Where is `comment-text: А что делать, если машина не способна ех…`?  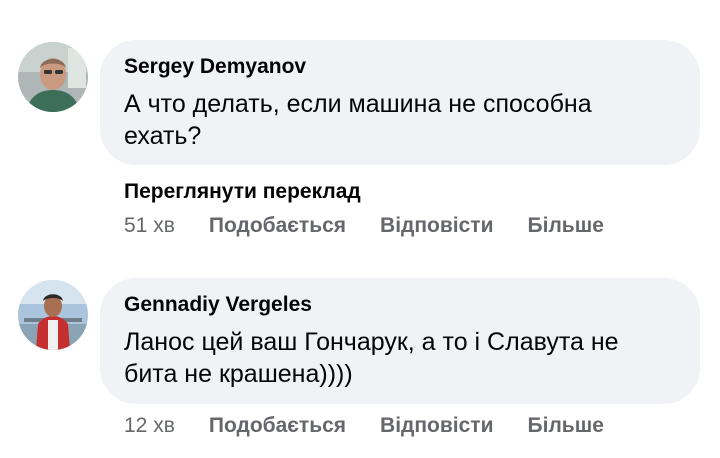
comment-text: А что делать, если машина не способна ех… is located at coordinates (358, 120).